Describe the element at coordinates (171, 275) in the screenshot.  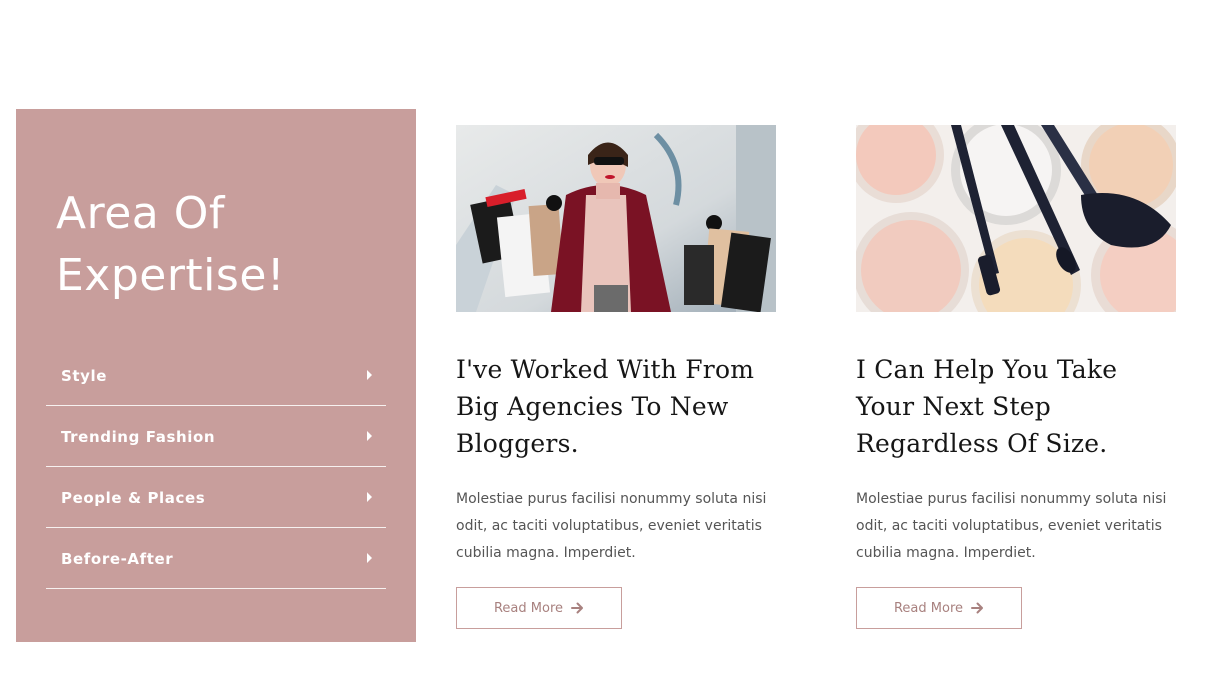
I see `expertise-title-line-2: Expertise!` at that location.